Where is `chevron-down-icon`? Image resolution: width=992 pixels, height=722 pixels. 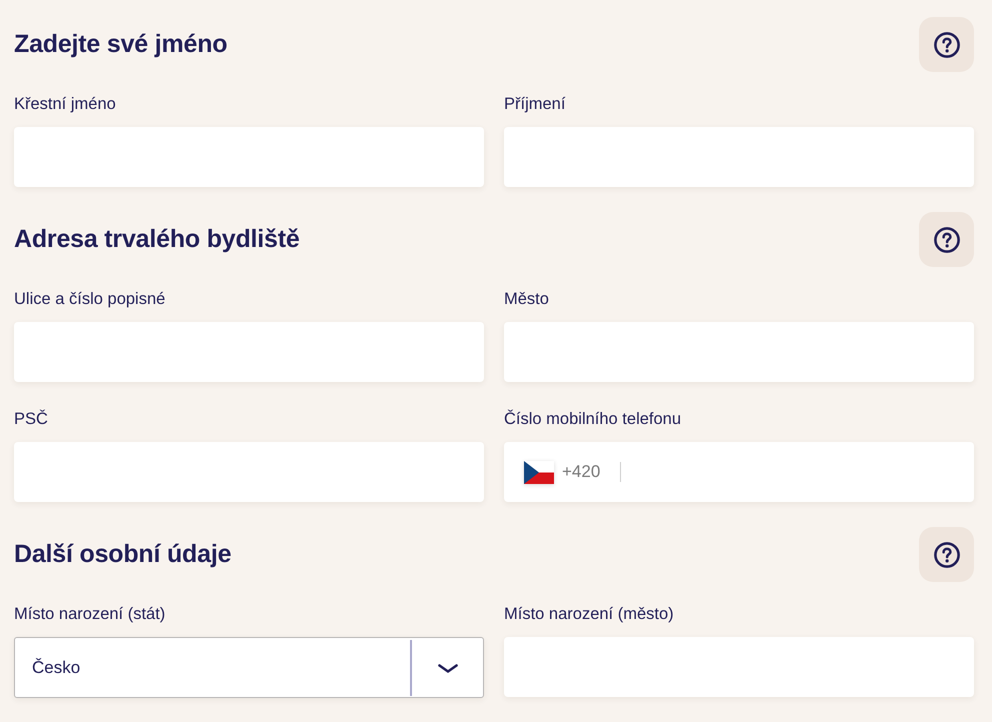
chevron-down-icon is located at coordinates (448, 668).